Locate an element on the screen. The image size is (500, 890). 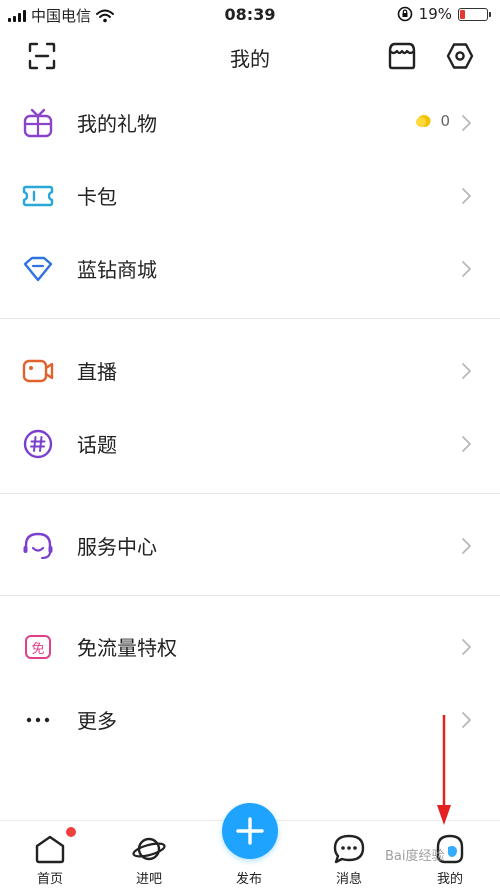
menu-label-live: 直播 is located at coordinates (97, 372).